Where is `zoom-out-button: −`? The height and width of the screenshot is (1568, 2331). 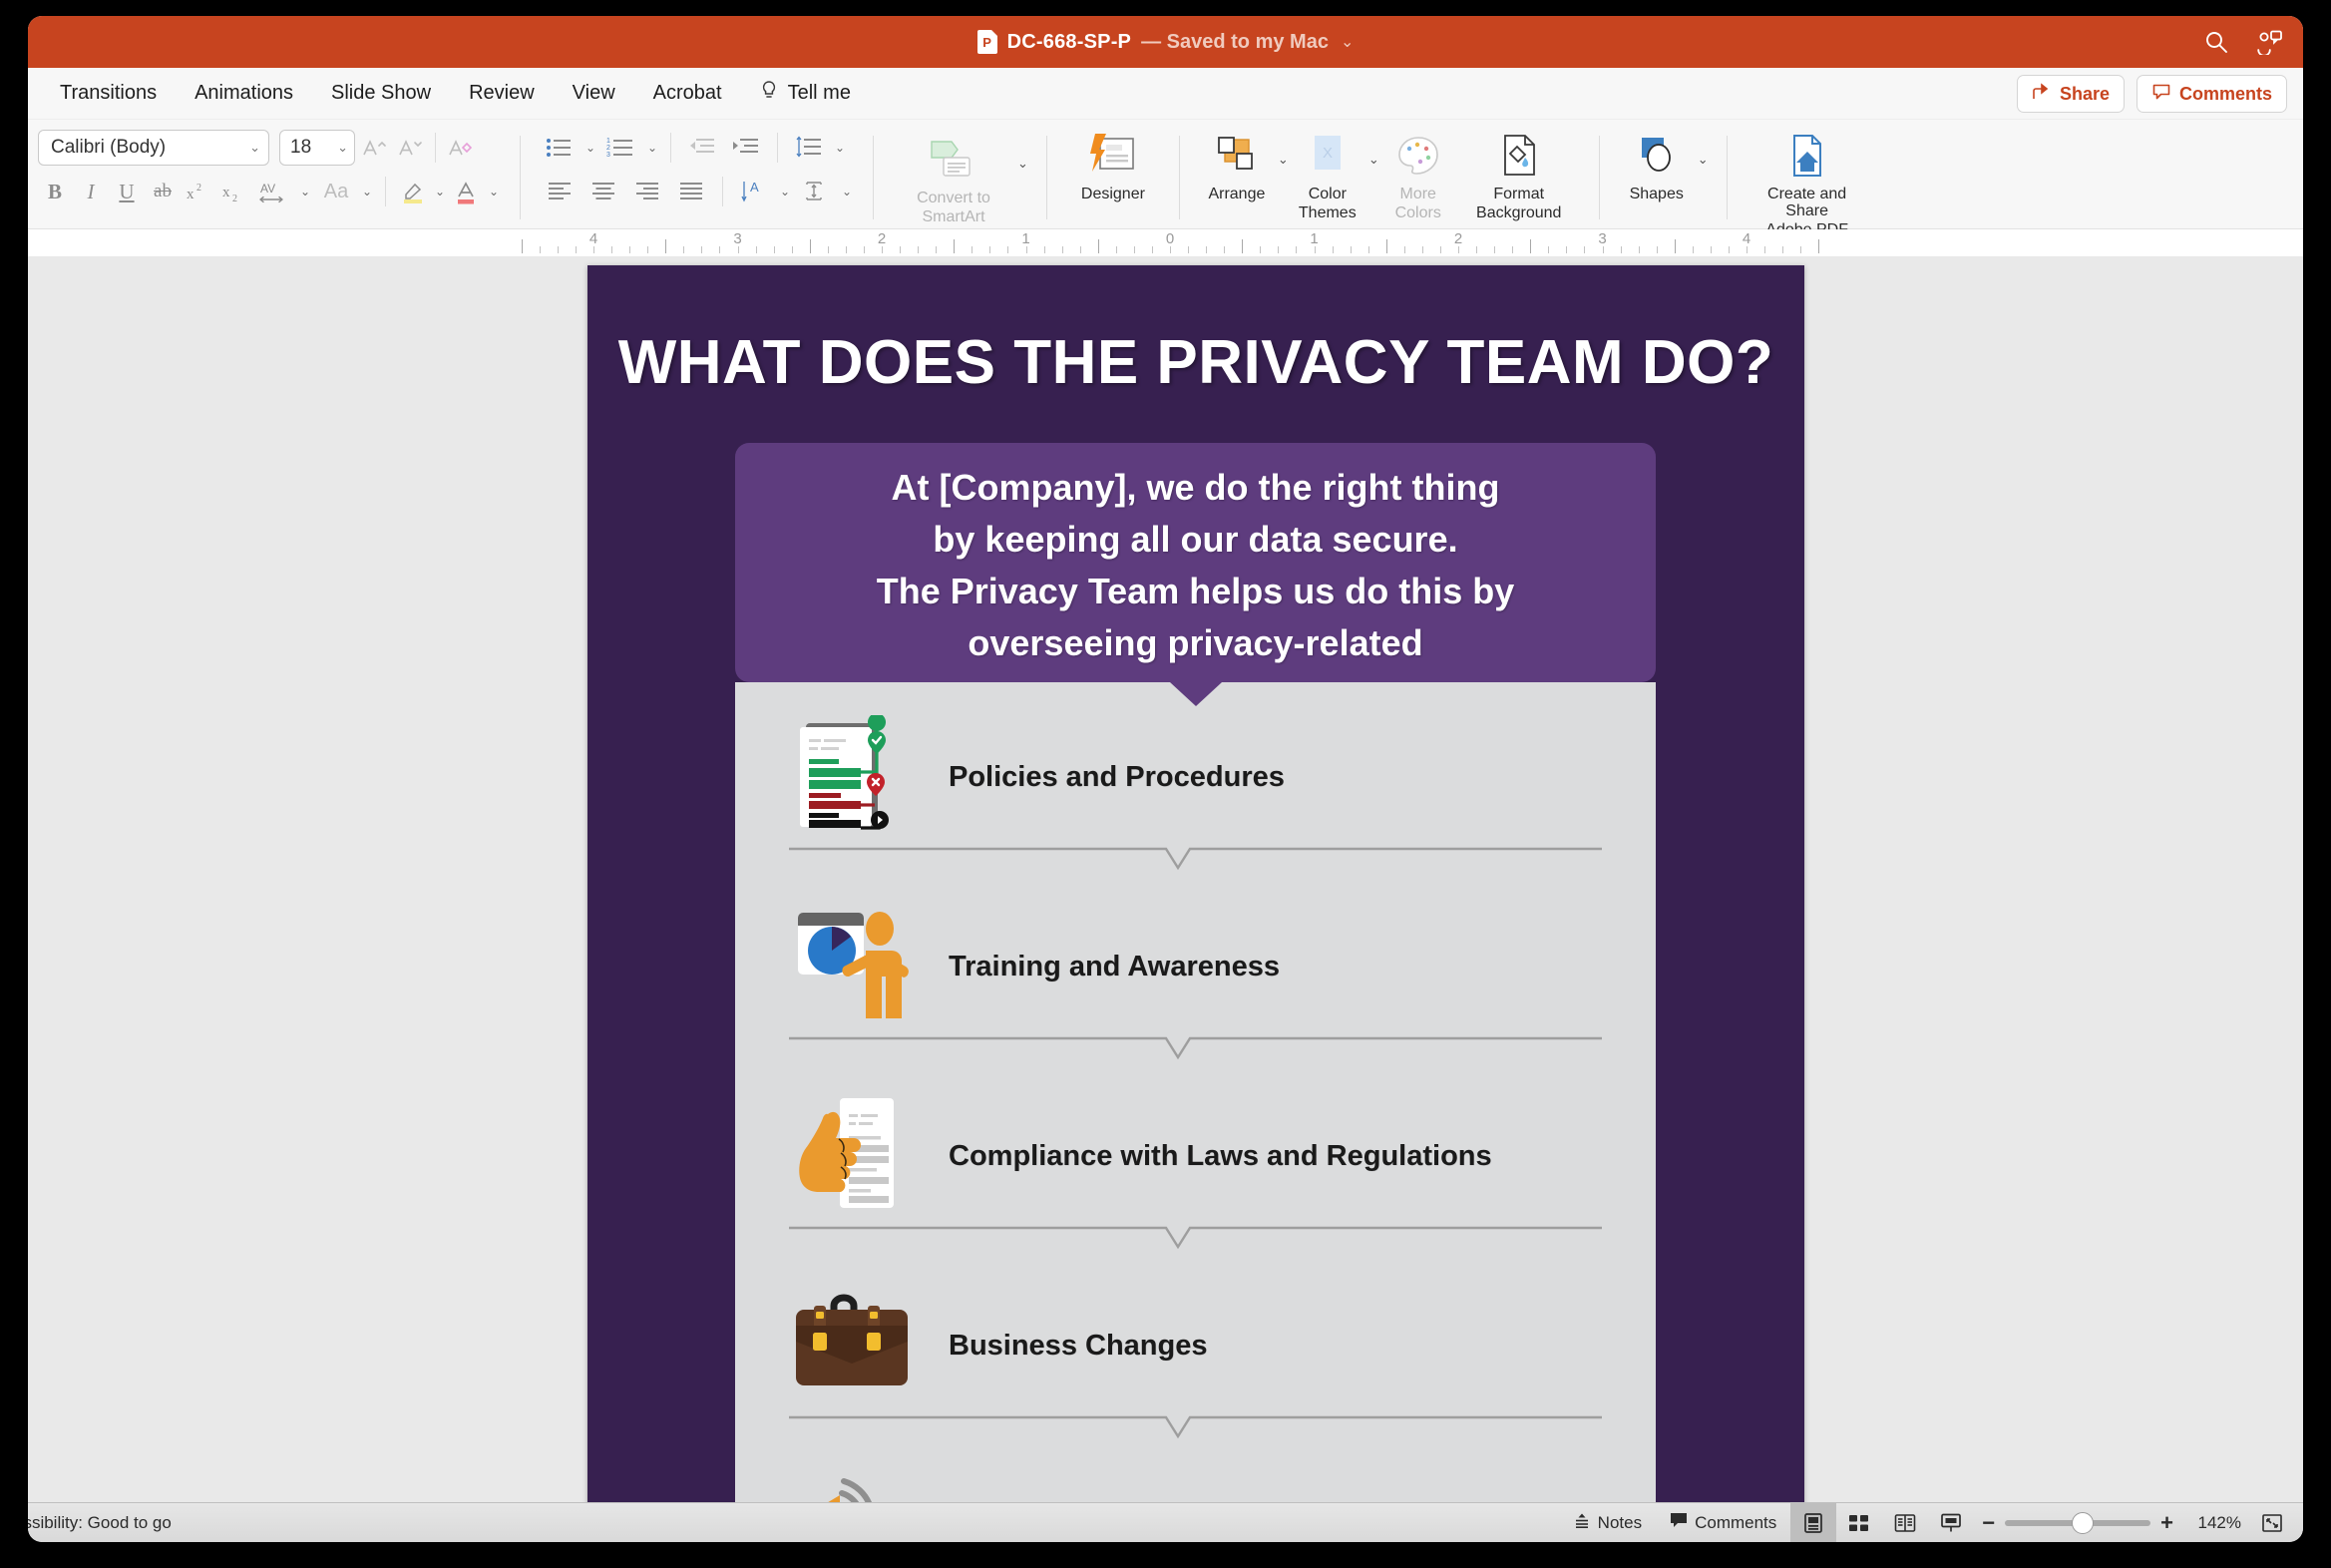 zoom-out-button: − is located at coordinates (1988, 1523).